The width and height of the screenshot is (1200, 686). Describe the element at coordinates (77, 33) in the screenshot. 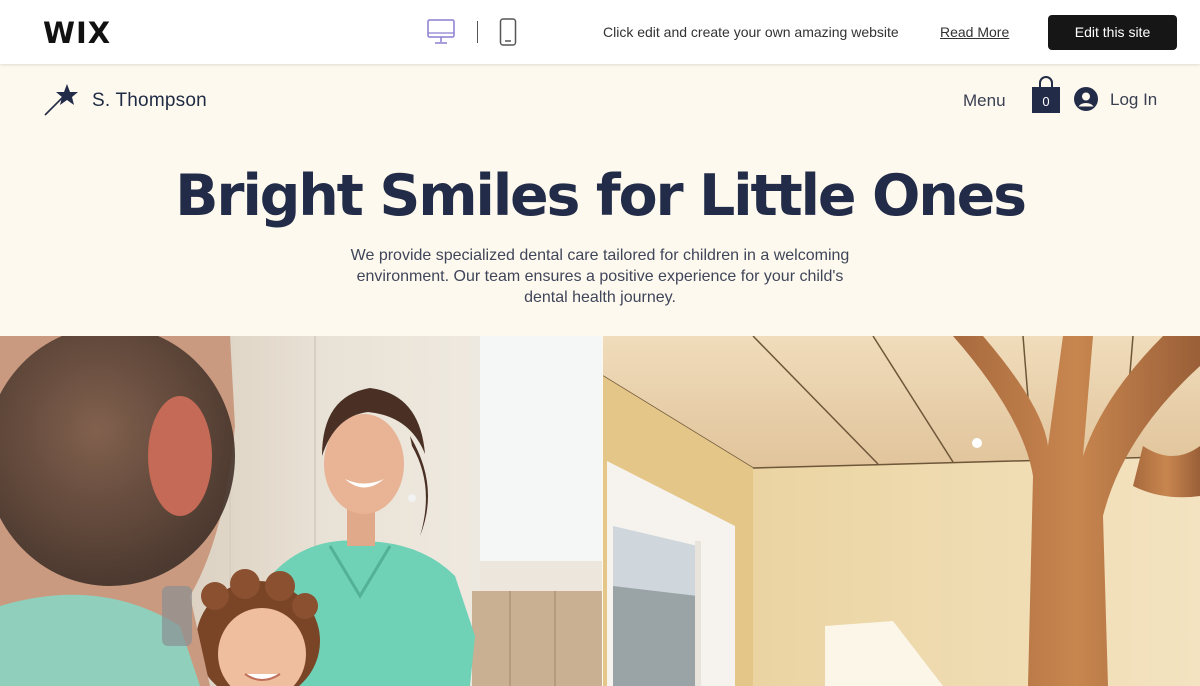

I see `wix-logo: WIX` at that location.